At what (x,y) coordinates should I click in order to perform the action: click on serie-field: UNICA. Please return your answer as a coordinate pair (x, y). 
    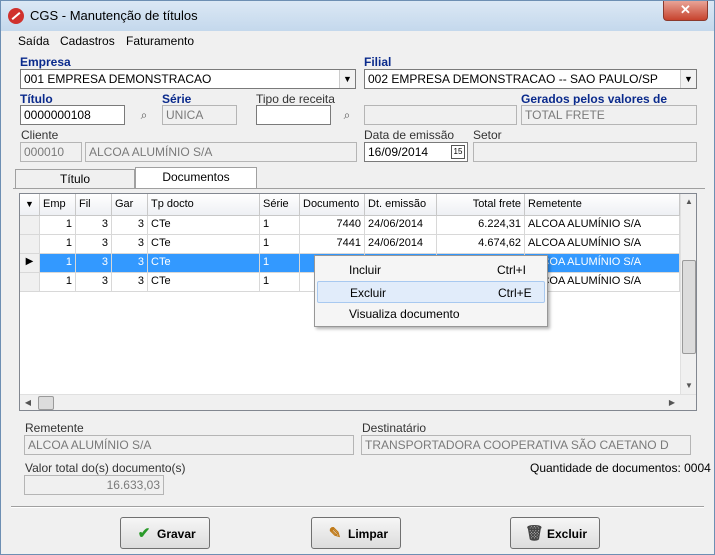
    Looking at the image, I should click on (199, 115).